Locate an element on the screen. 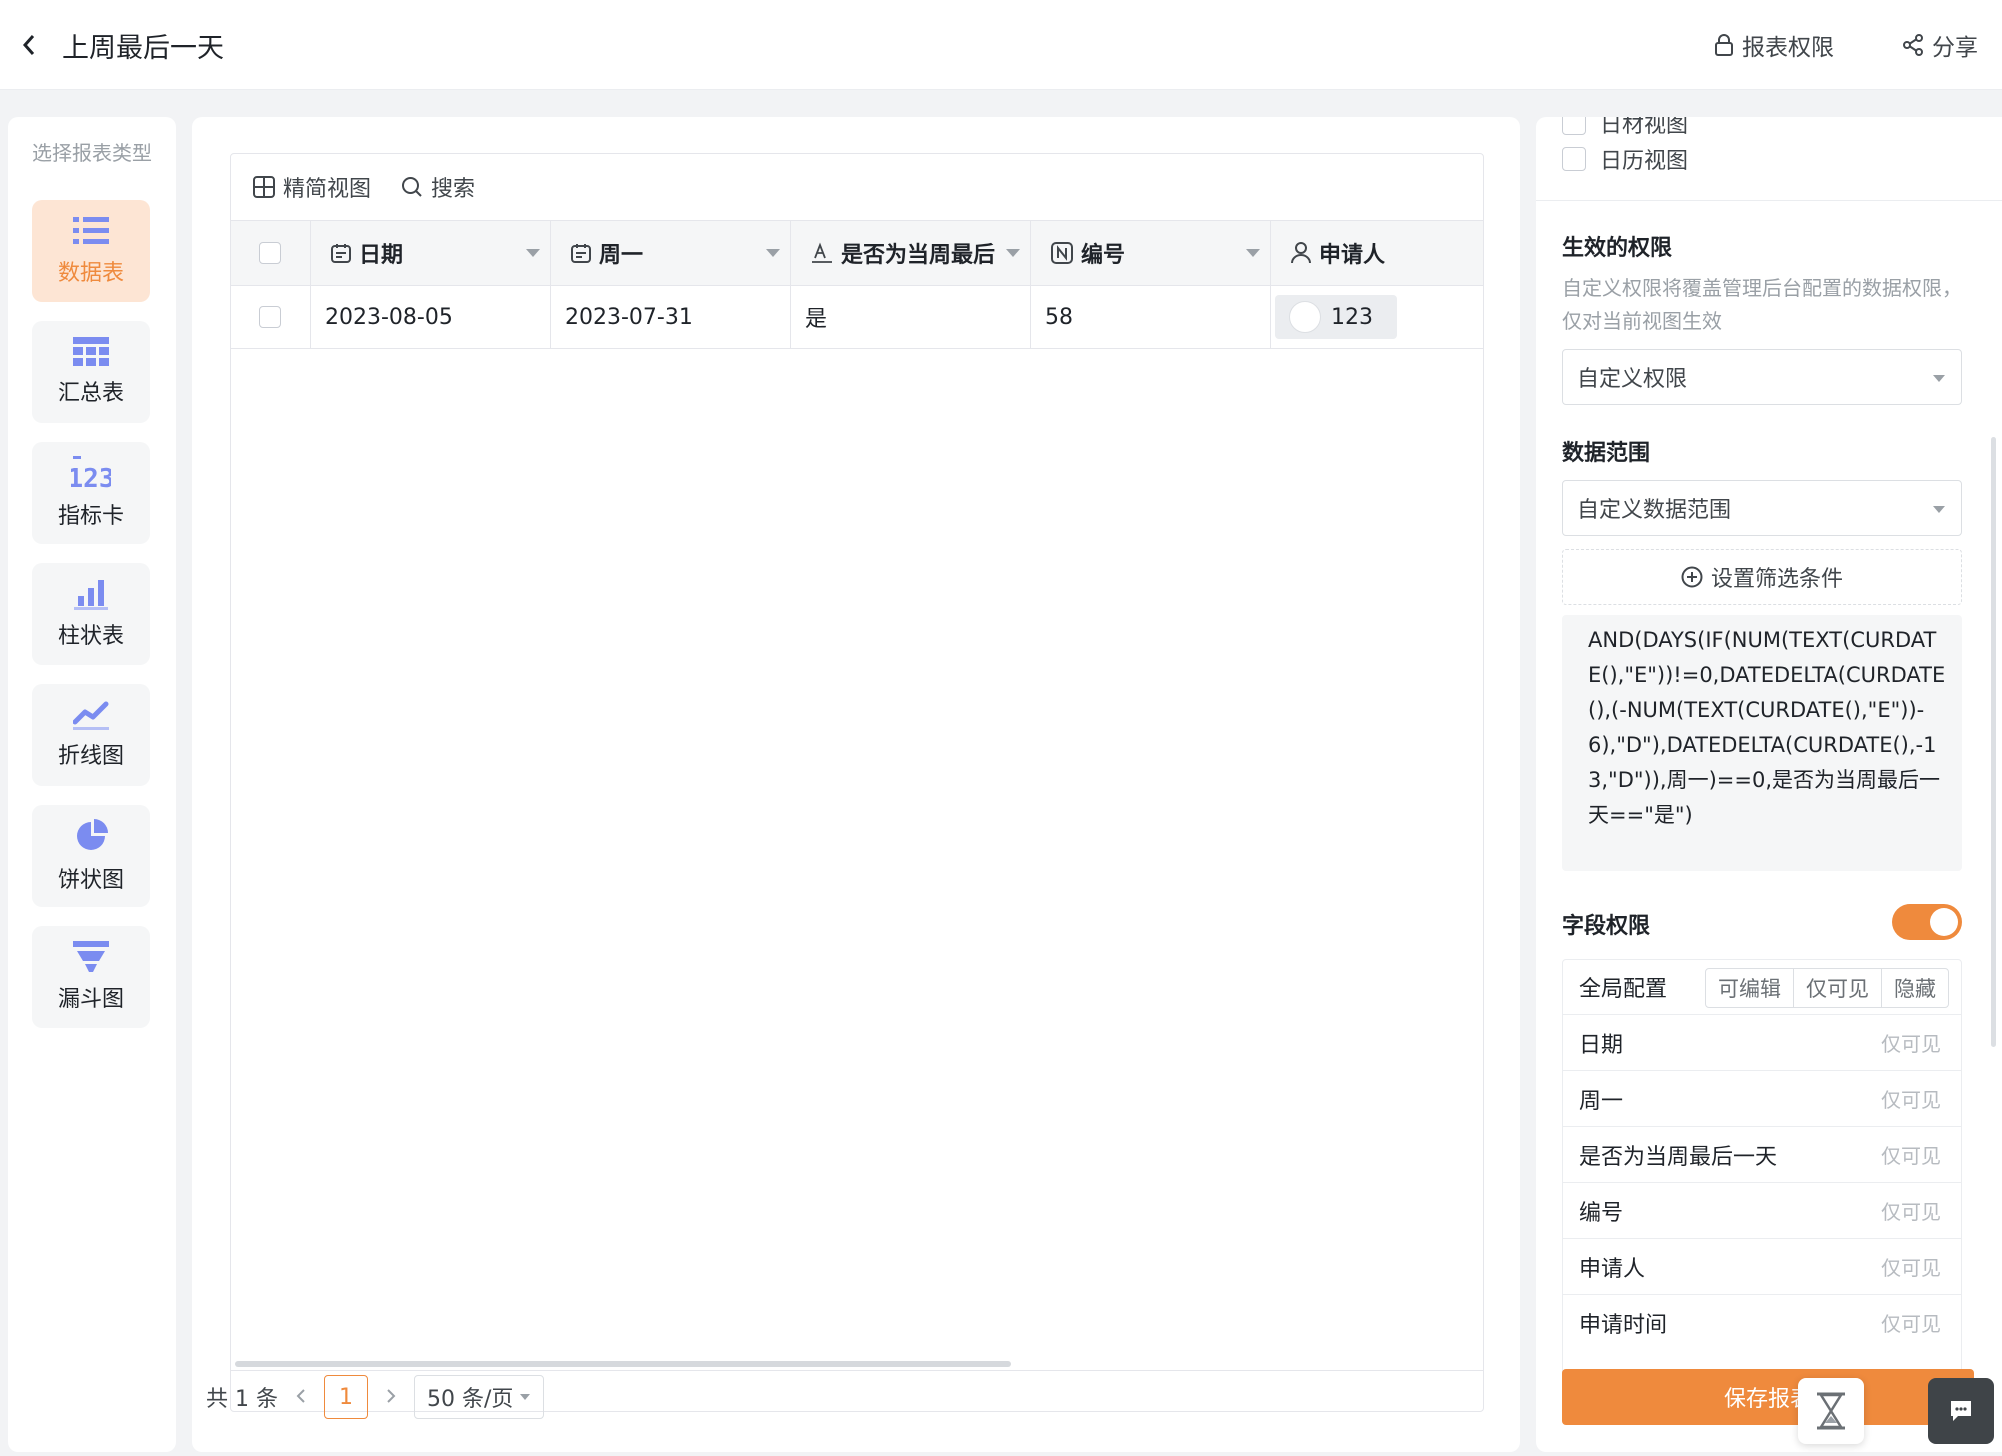  global-mode-segment: 可编辑 仅可见 隐藏 is located at coordinates (1827, 988).